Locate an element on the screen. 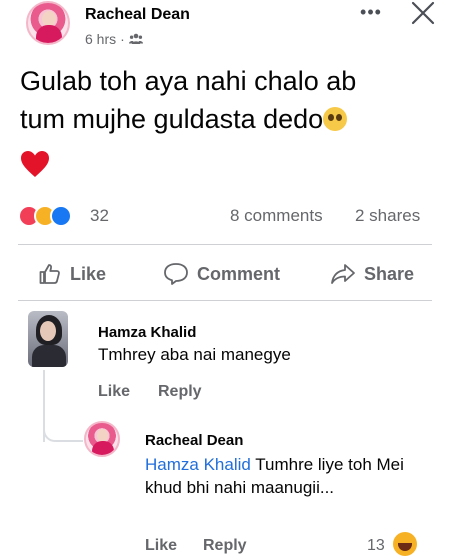 The height and width of the screenshot is (557, 450). heart-icon is located at coordinates (35, 164).